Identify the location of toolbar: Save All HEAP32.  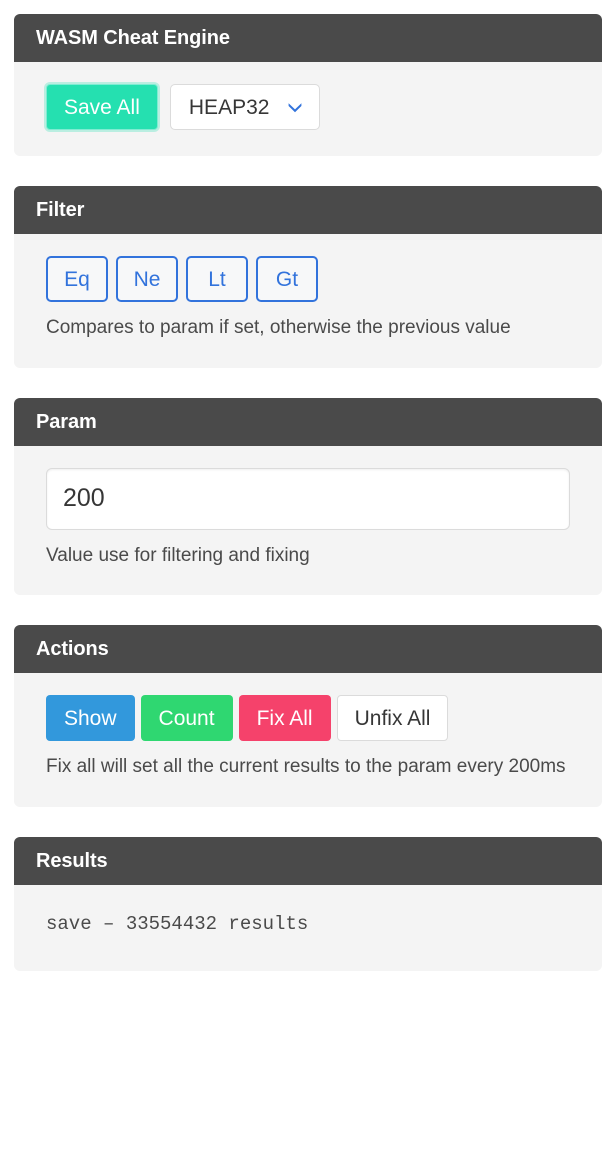
(308, 107).